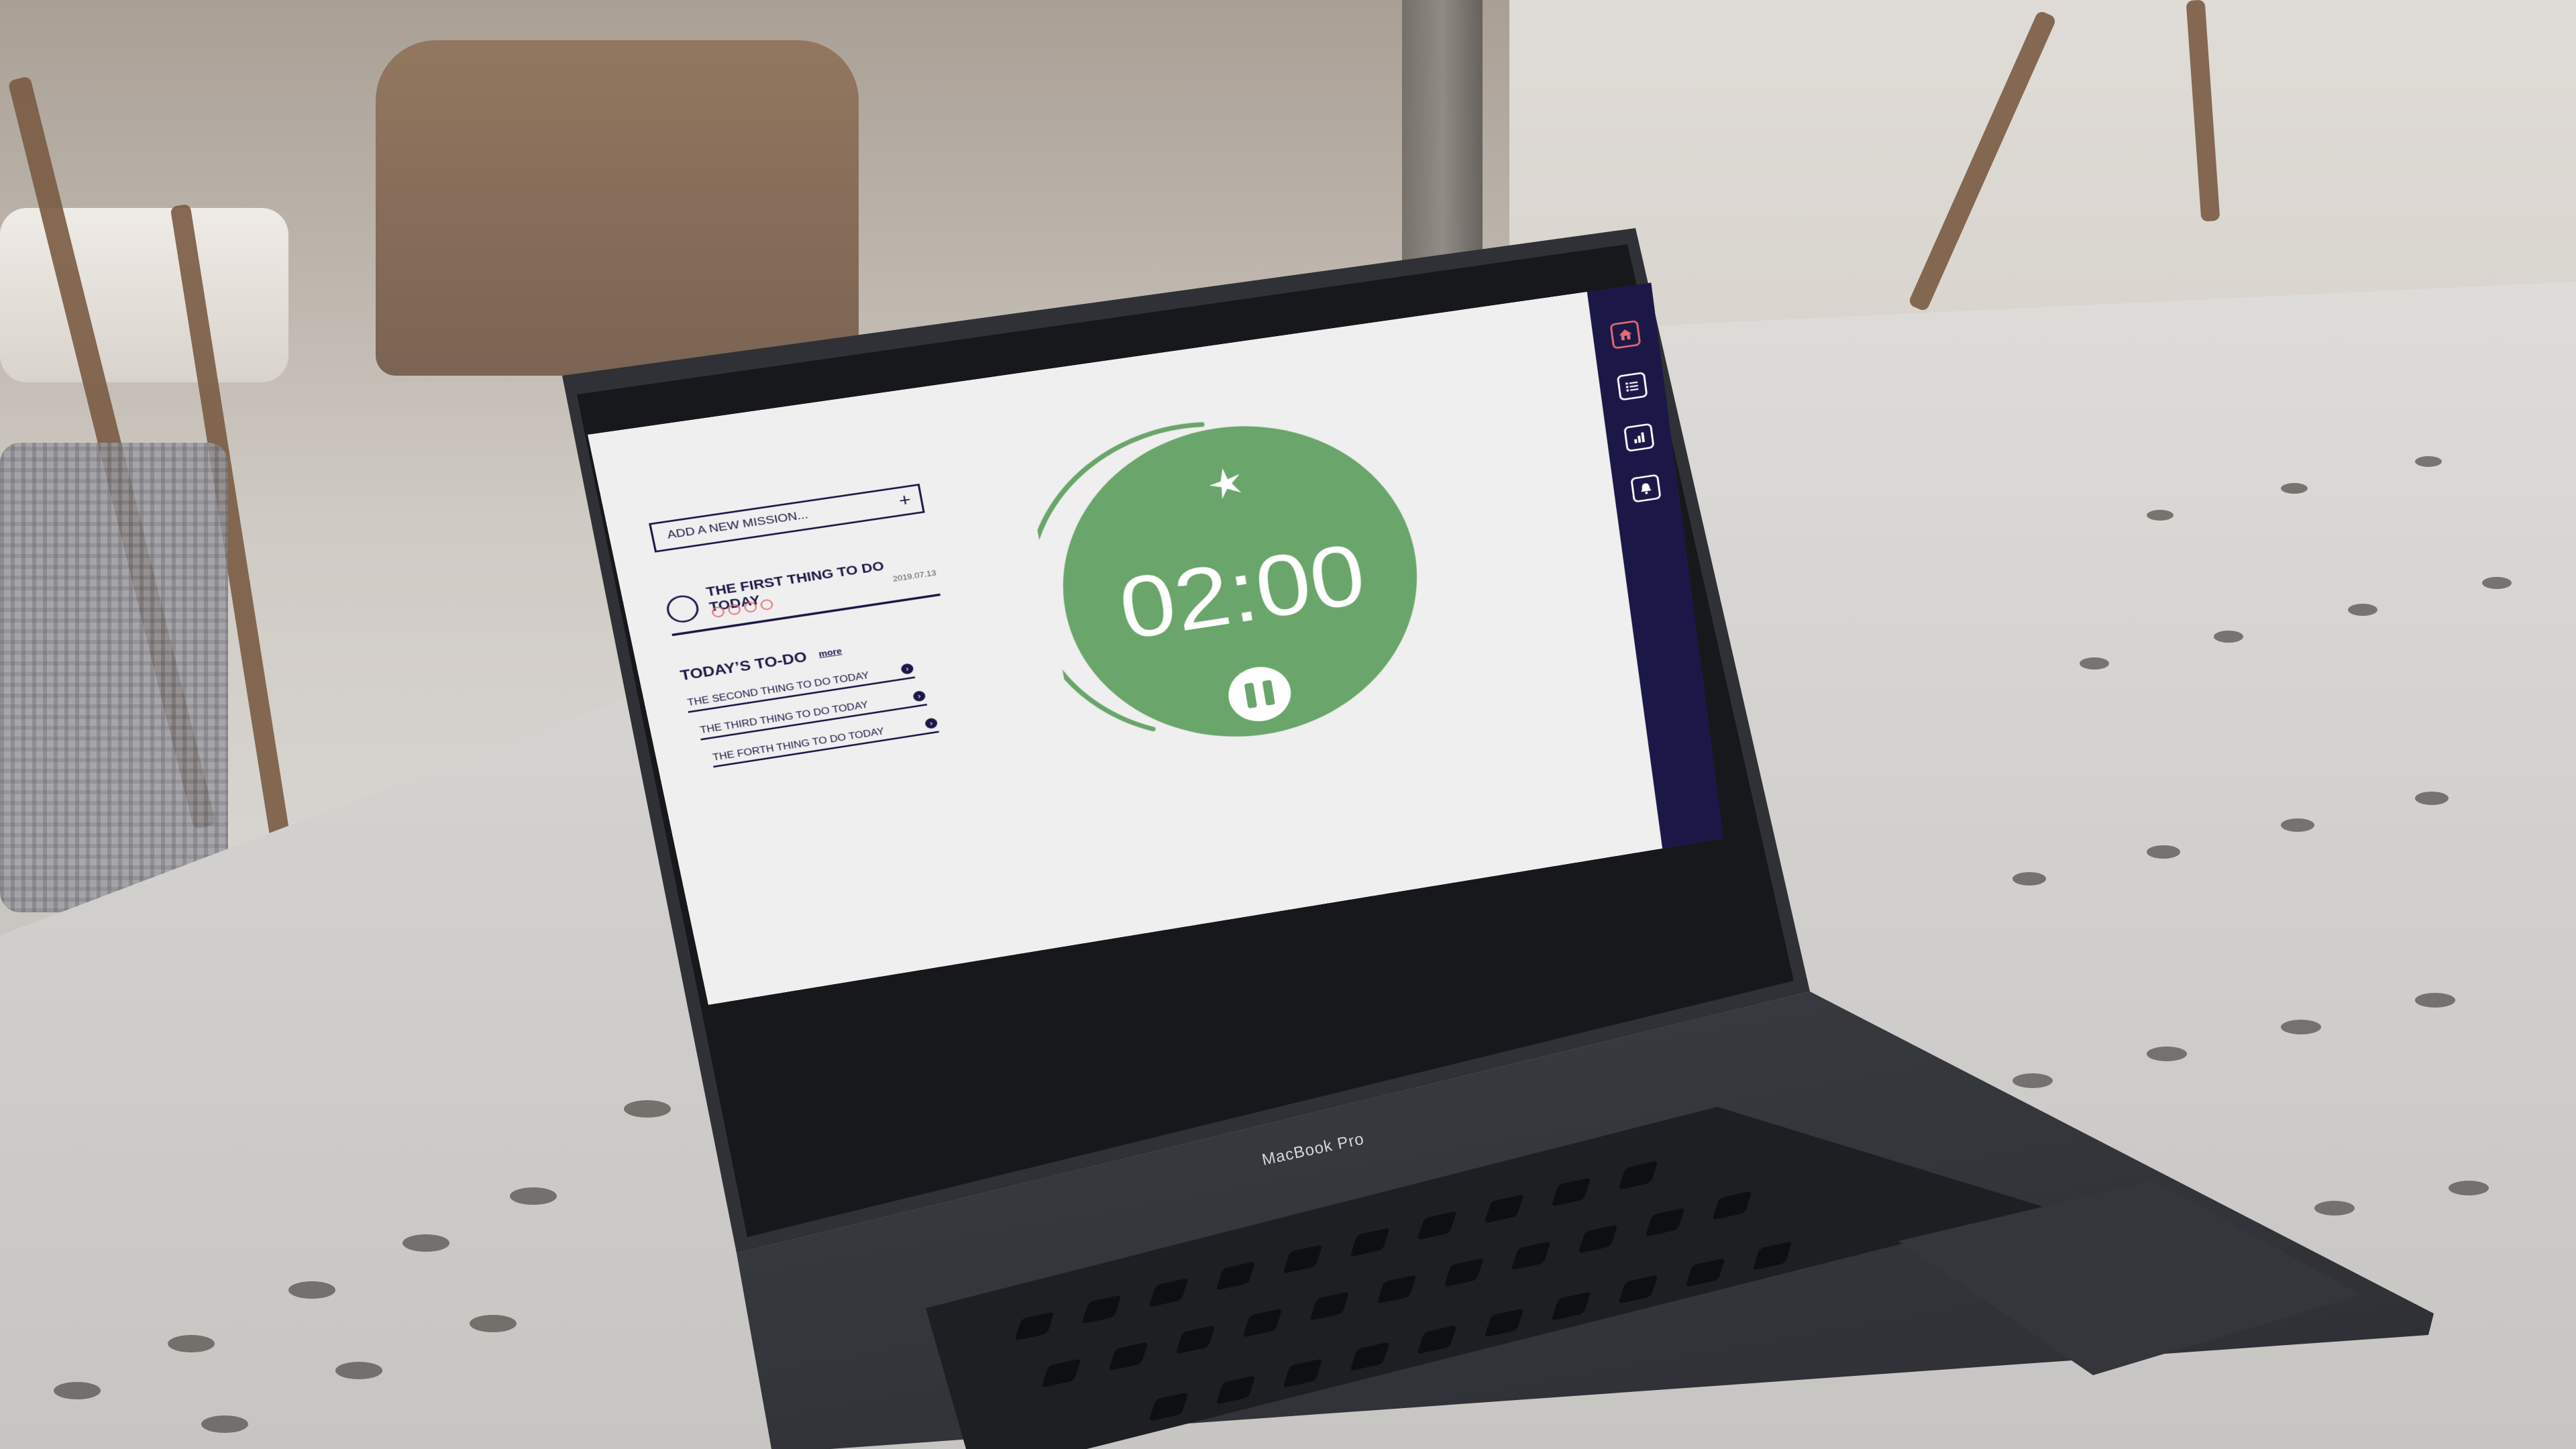 The height and width of the screenshot is (1449, 2576). What do you see at coordinates (617, 208) in the screenshot?
I see `background-sofa` at bounding box center [617, 208].